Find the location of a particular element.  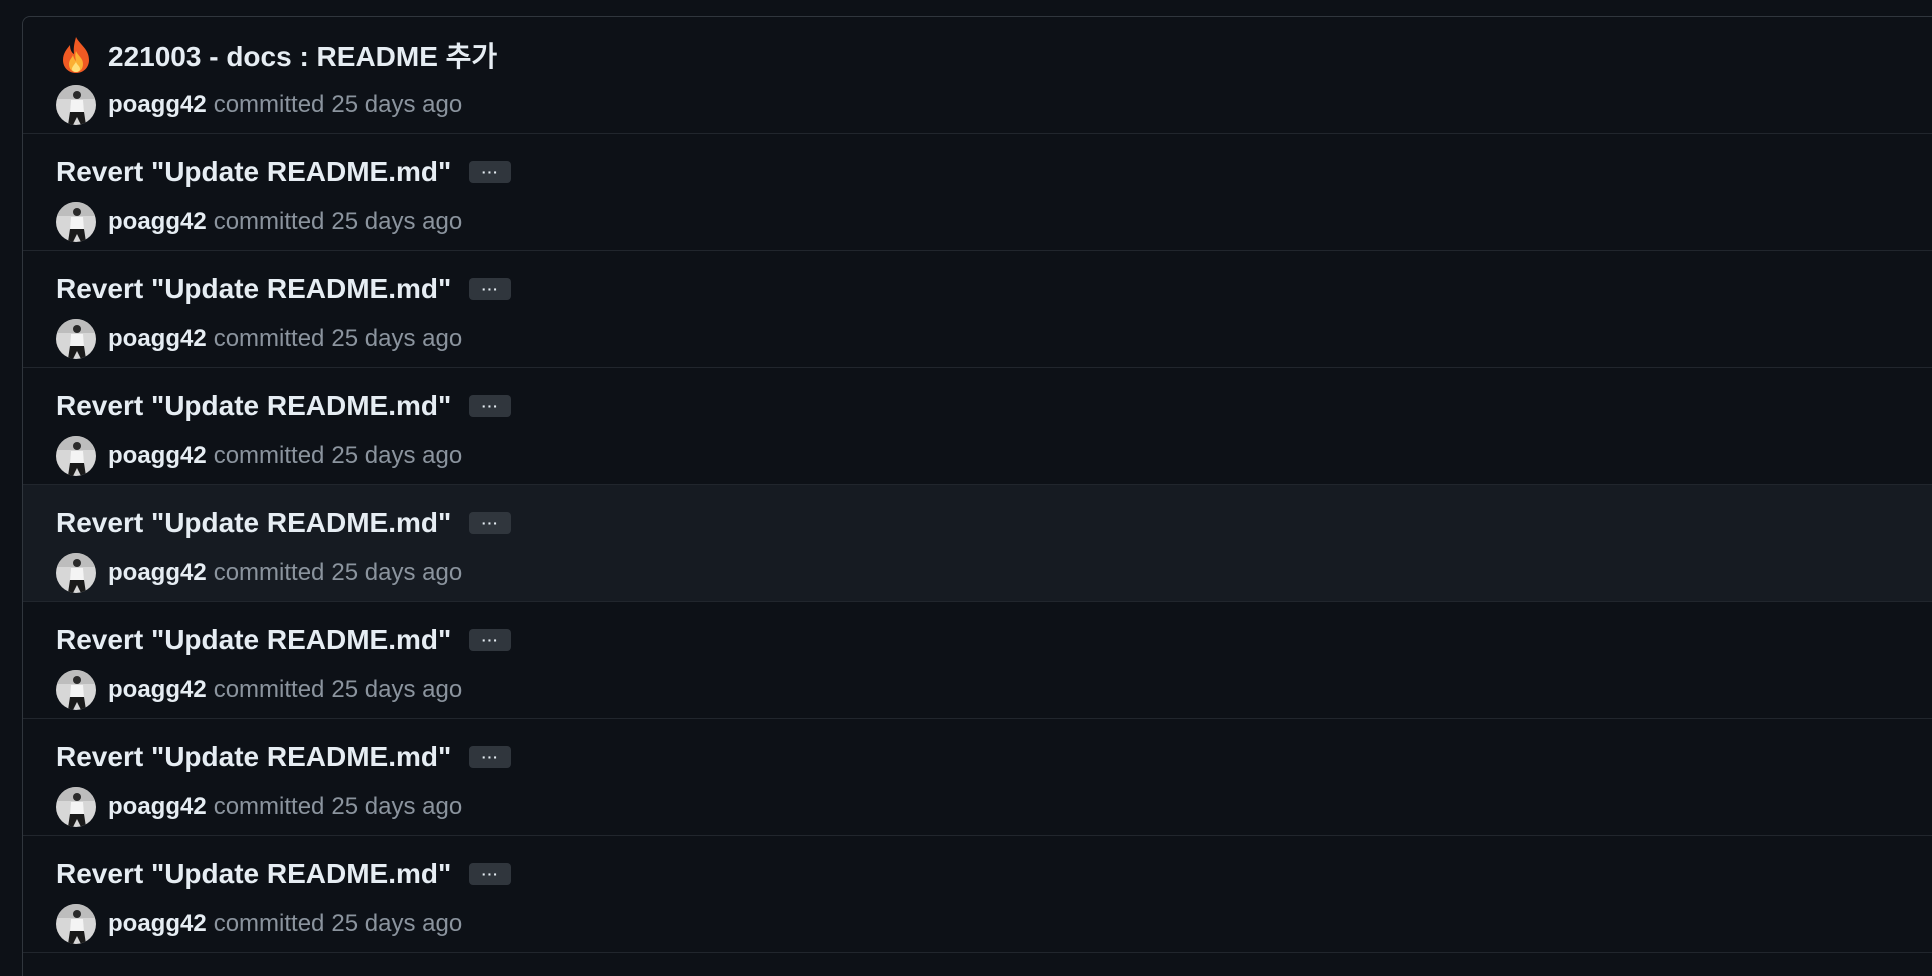

commit-message-link: 221003 - docs : README 추가 is located at coordinates (302, 55).